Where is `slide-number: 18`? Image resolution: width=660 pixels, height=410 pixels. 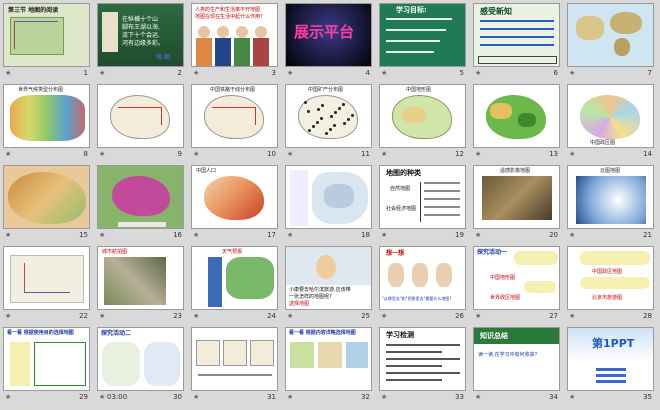 slide-number: 18 is located at coordinates (365, 235).